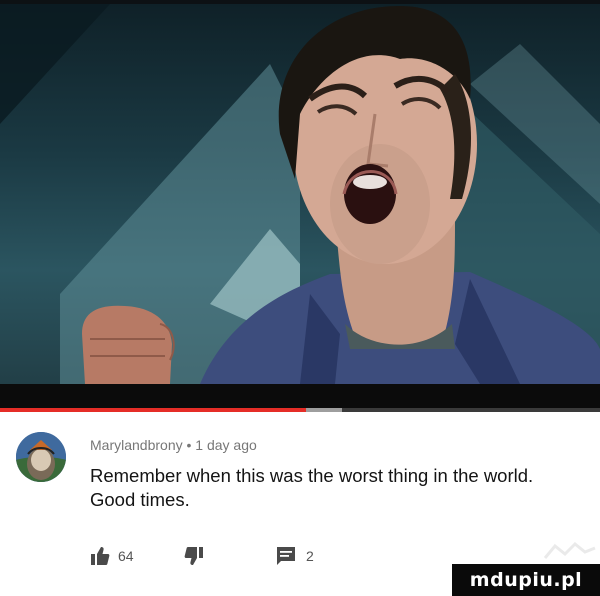 This screenshot has height=596, width=600. Describe the element at coordinates (286, 556) in the screenshot. I see `comment-icon` at that location.